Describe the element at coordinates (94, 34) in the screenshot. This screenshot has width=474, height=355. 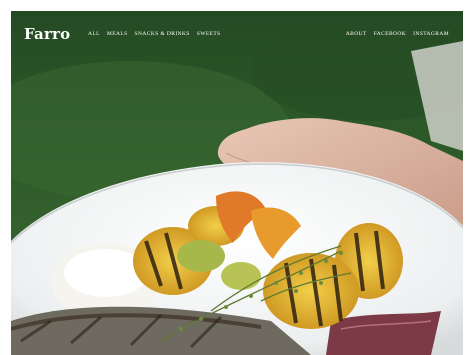
I see `nav-link-all: ALL` at that location.